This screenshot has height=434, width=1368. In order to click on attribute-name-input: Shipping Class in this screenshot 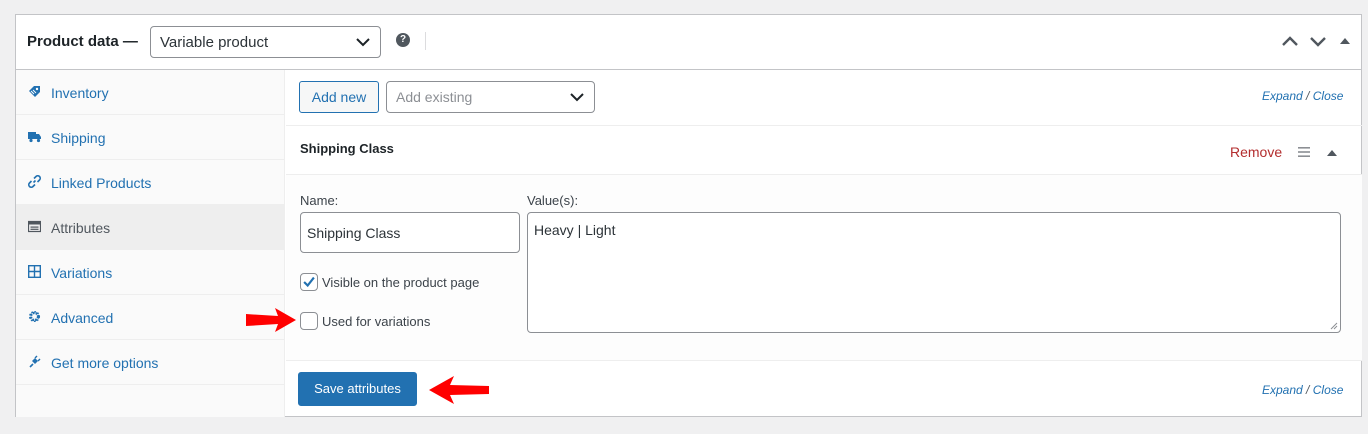, I will do `click(410, 232)`.